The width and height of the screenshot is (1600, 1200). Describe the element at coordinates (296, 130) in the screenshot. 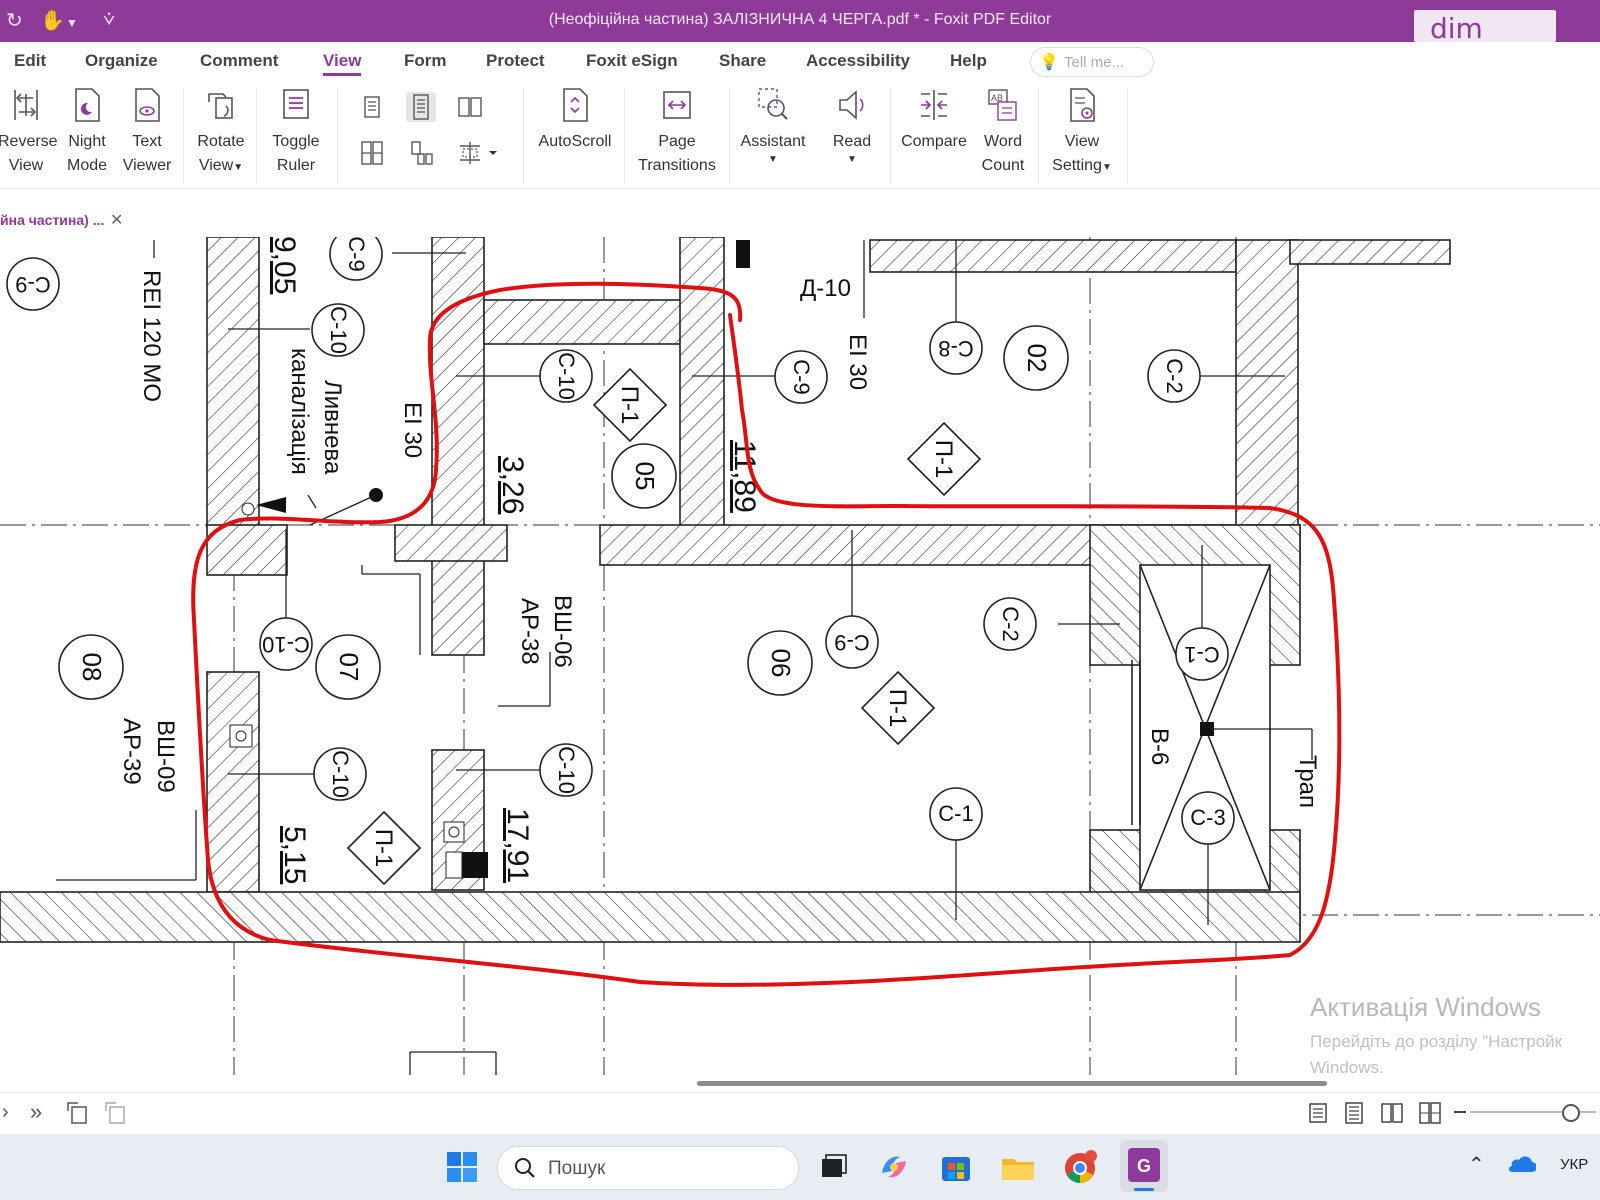

I see `toggle-ruler-button: Toggle Ruler` at that location.